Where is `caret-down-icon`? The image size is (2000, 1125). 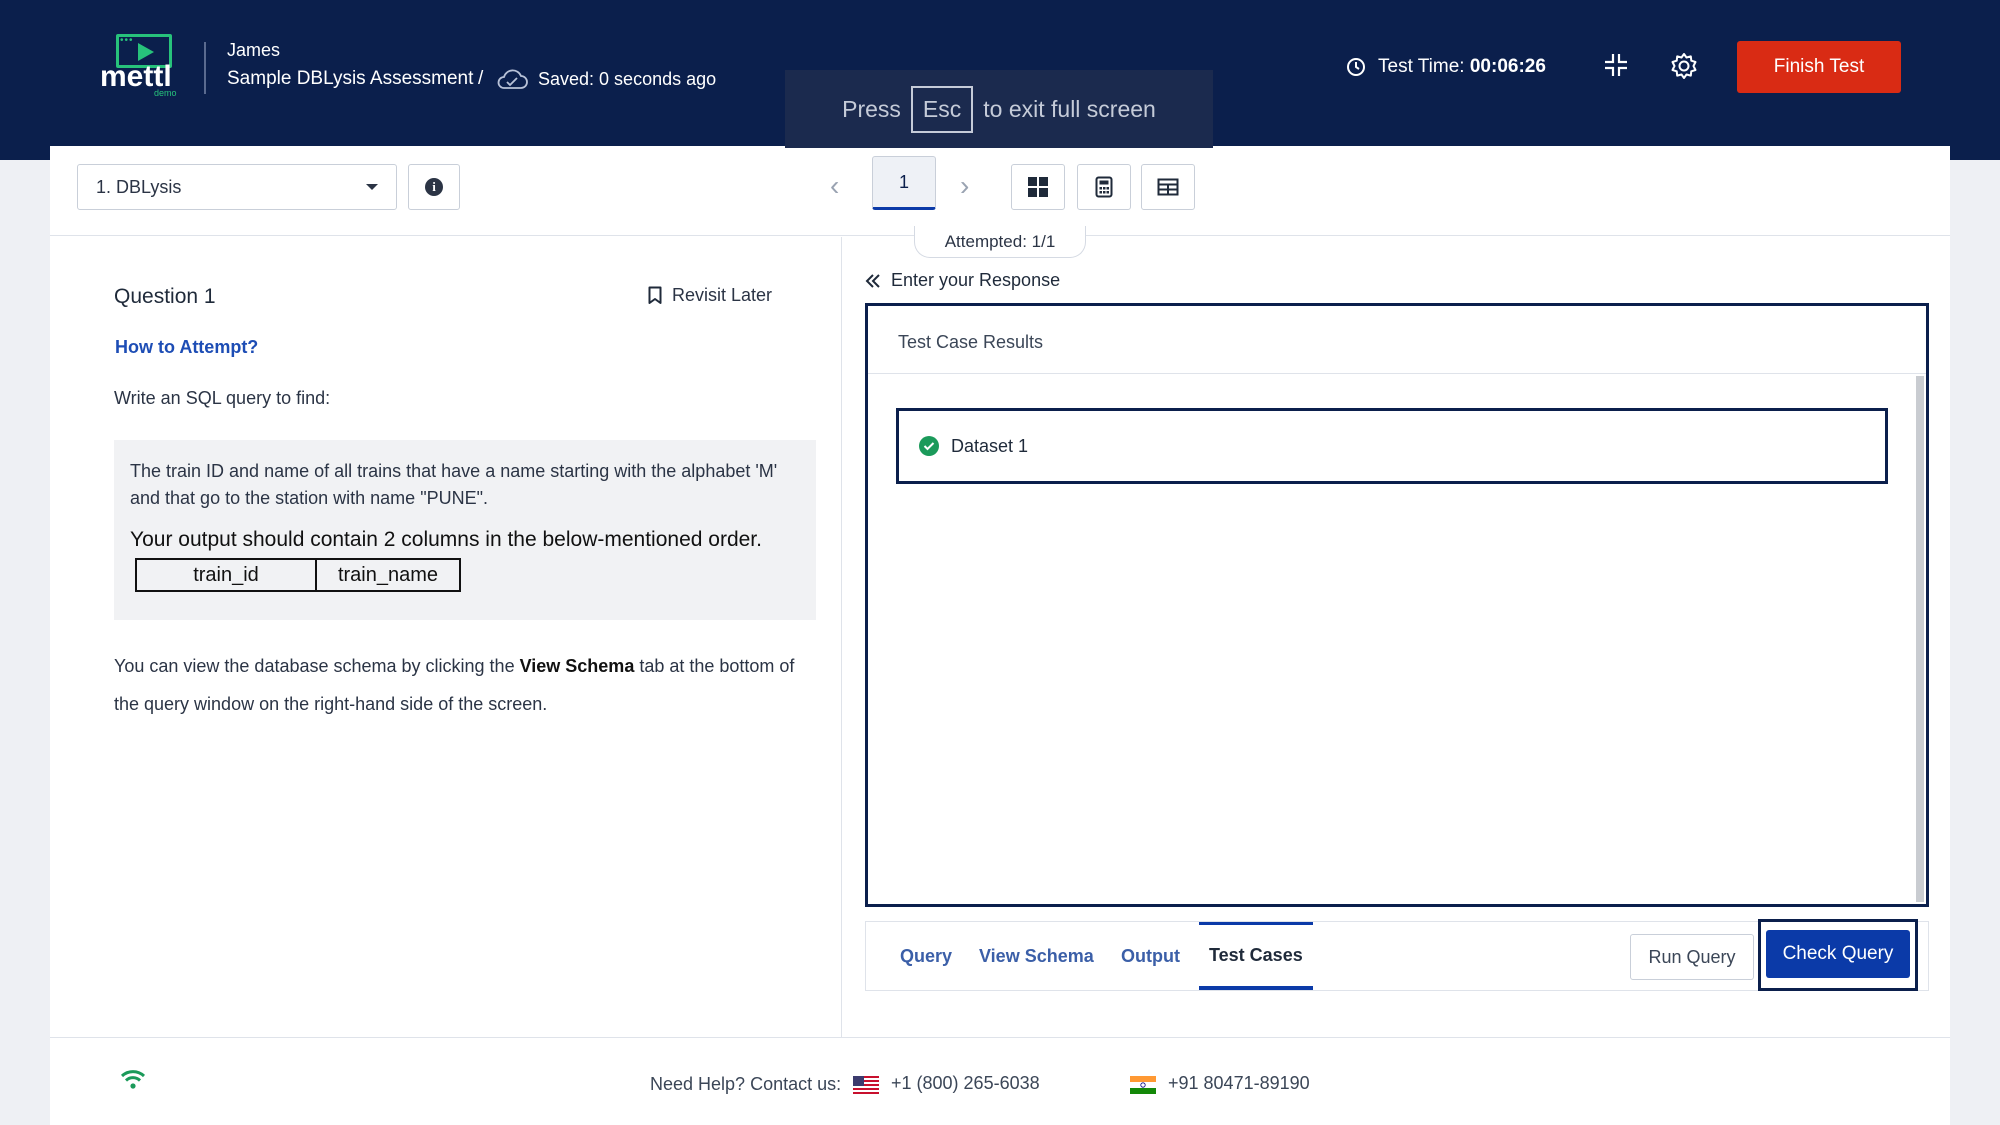 caret-down-icon is located at coordinates (372, 187).